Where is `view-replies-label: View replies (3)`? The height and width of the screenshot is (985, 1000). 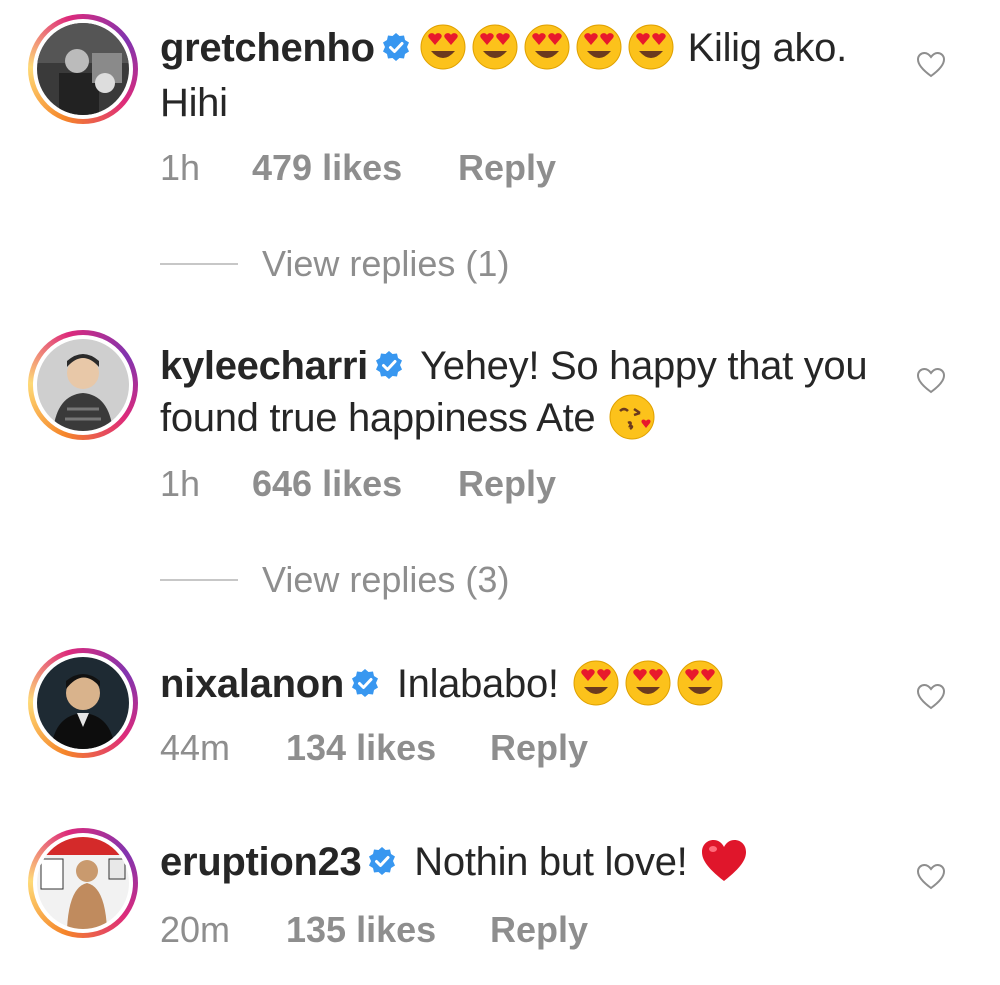 view-replies-label: View replies (3) is located at coordinates (385, 580).